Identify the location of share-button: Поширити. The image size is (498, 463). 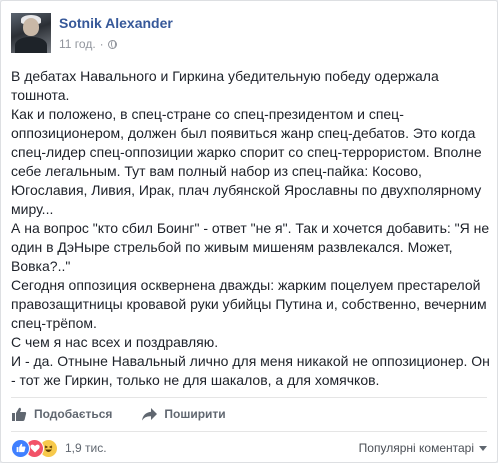
(184, 414).